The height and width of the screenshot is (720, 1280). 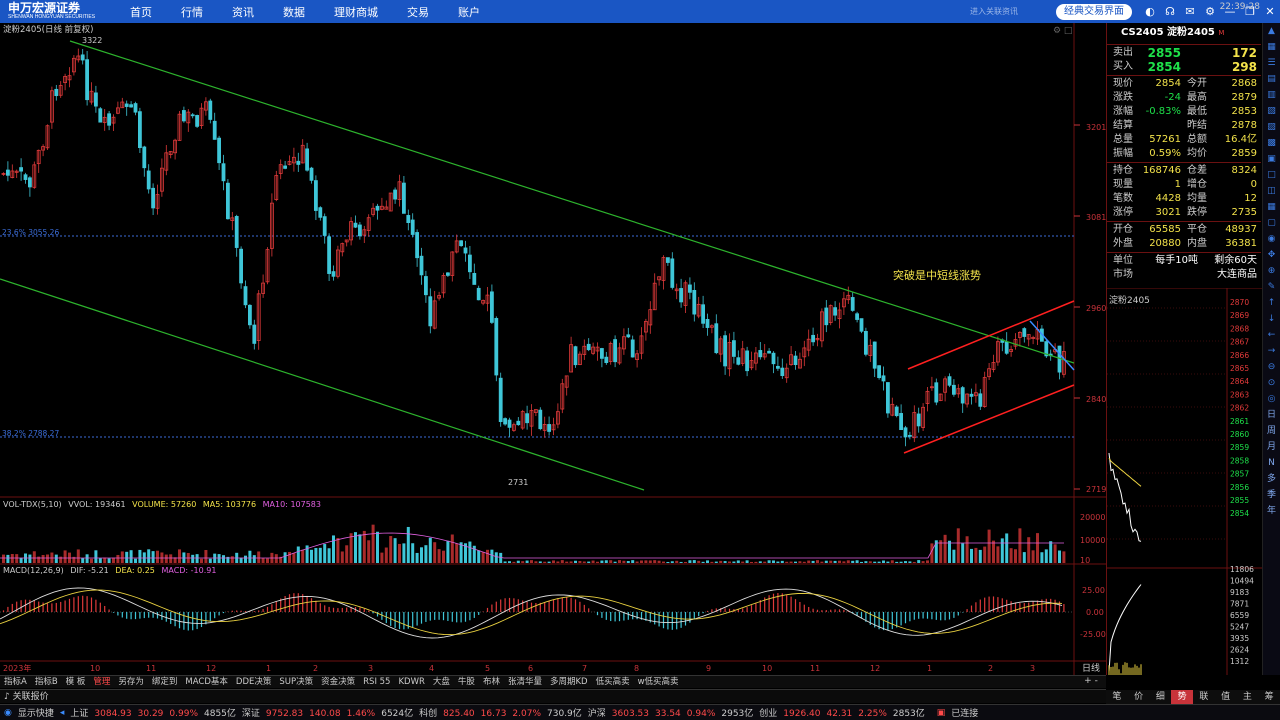 I want to click on expand-icon: ◂, so click(x=62, y=713).